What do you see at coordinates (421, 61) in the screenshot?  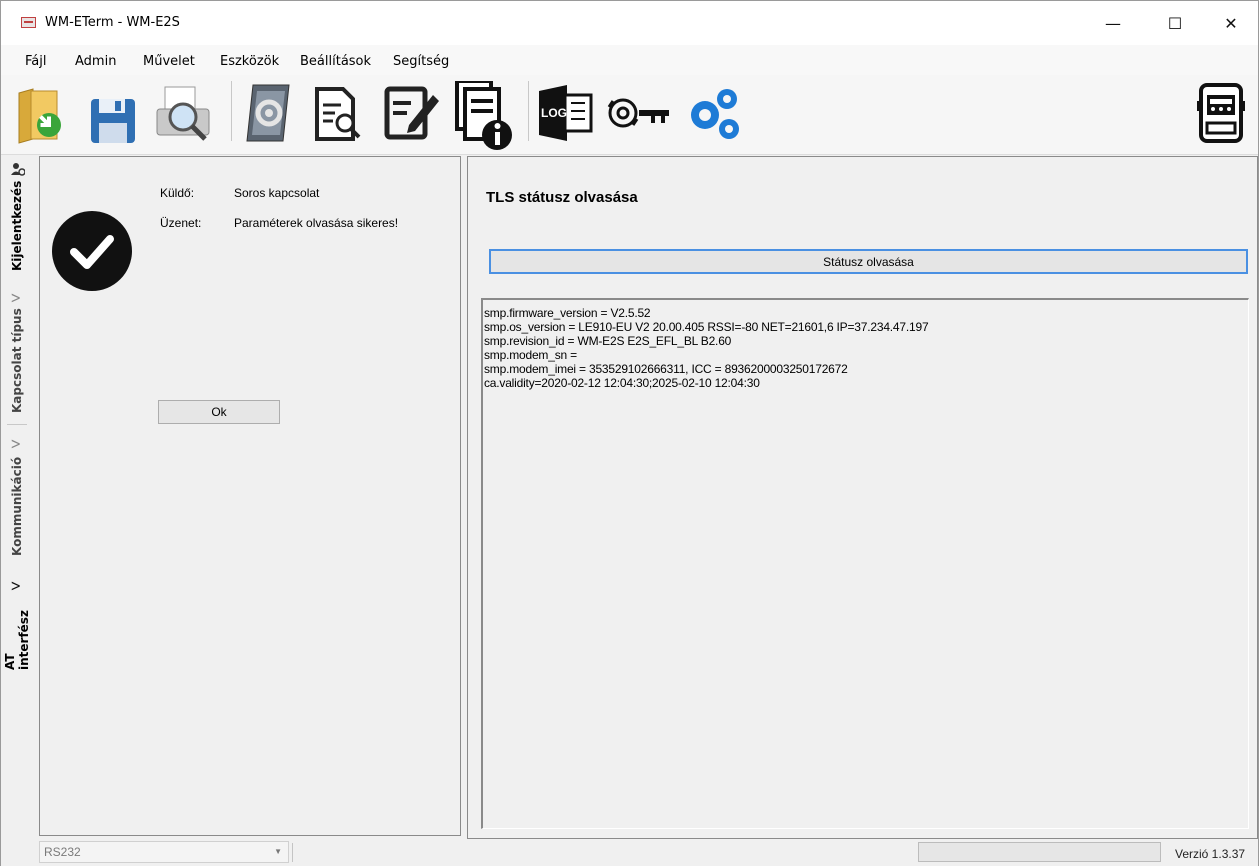 I see `menu-help: Segítség` at bounding box center [421, 61].